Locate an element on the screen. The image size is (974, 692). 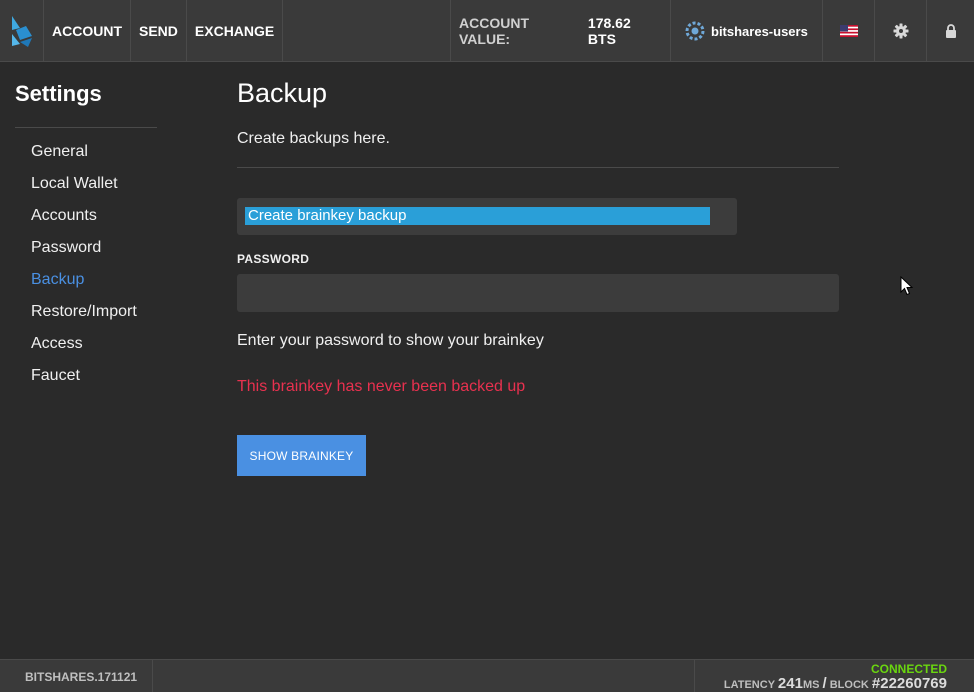
block-number: #22260769 is located at coordinates (909, 683).